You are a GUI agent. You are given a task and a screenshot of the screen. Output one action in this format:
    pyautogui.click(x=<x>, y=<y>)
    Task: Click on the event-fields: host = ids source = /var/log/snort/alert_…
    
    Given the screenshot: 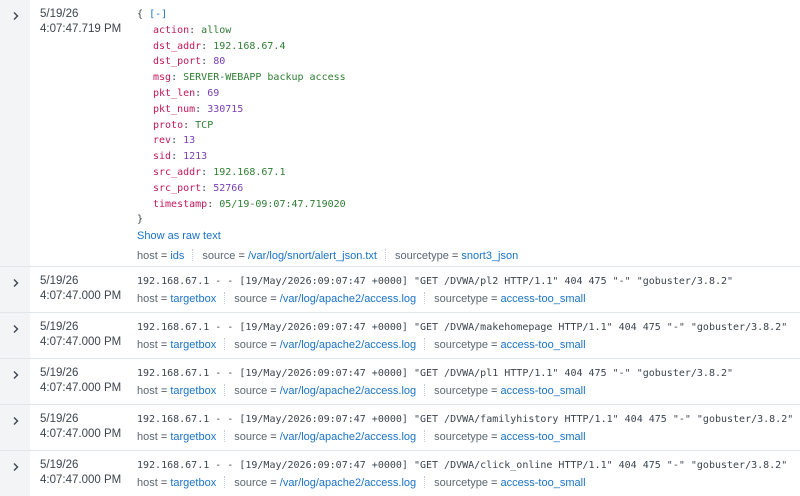 What is the action you would take?
    pyautogui.click(x=468, y=256)
    